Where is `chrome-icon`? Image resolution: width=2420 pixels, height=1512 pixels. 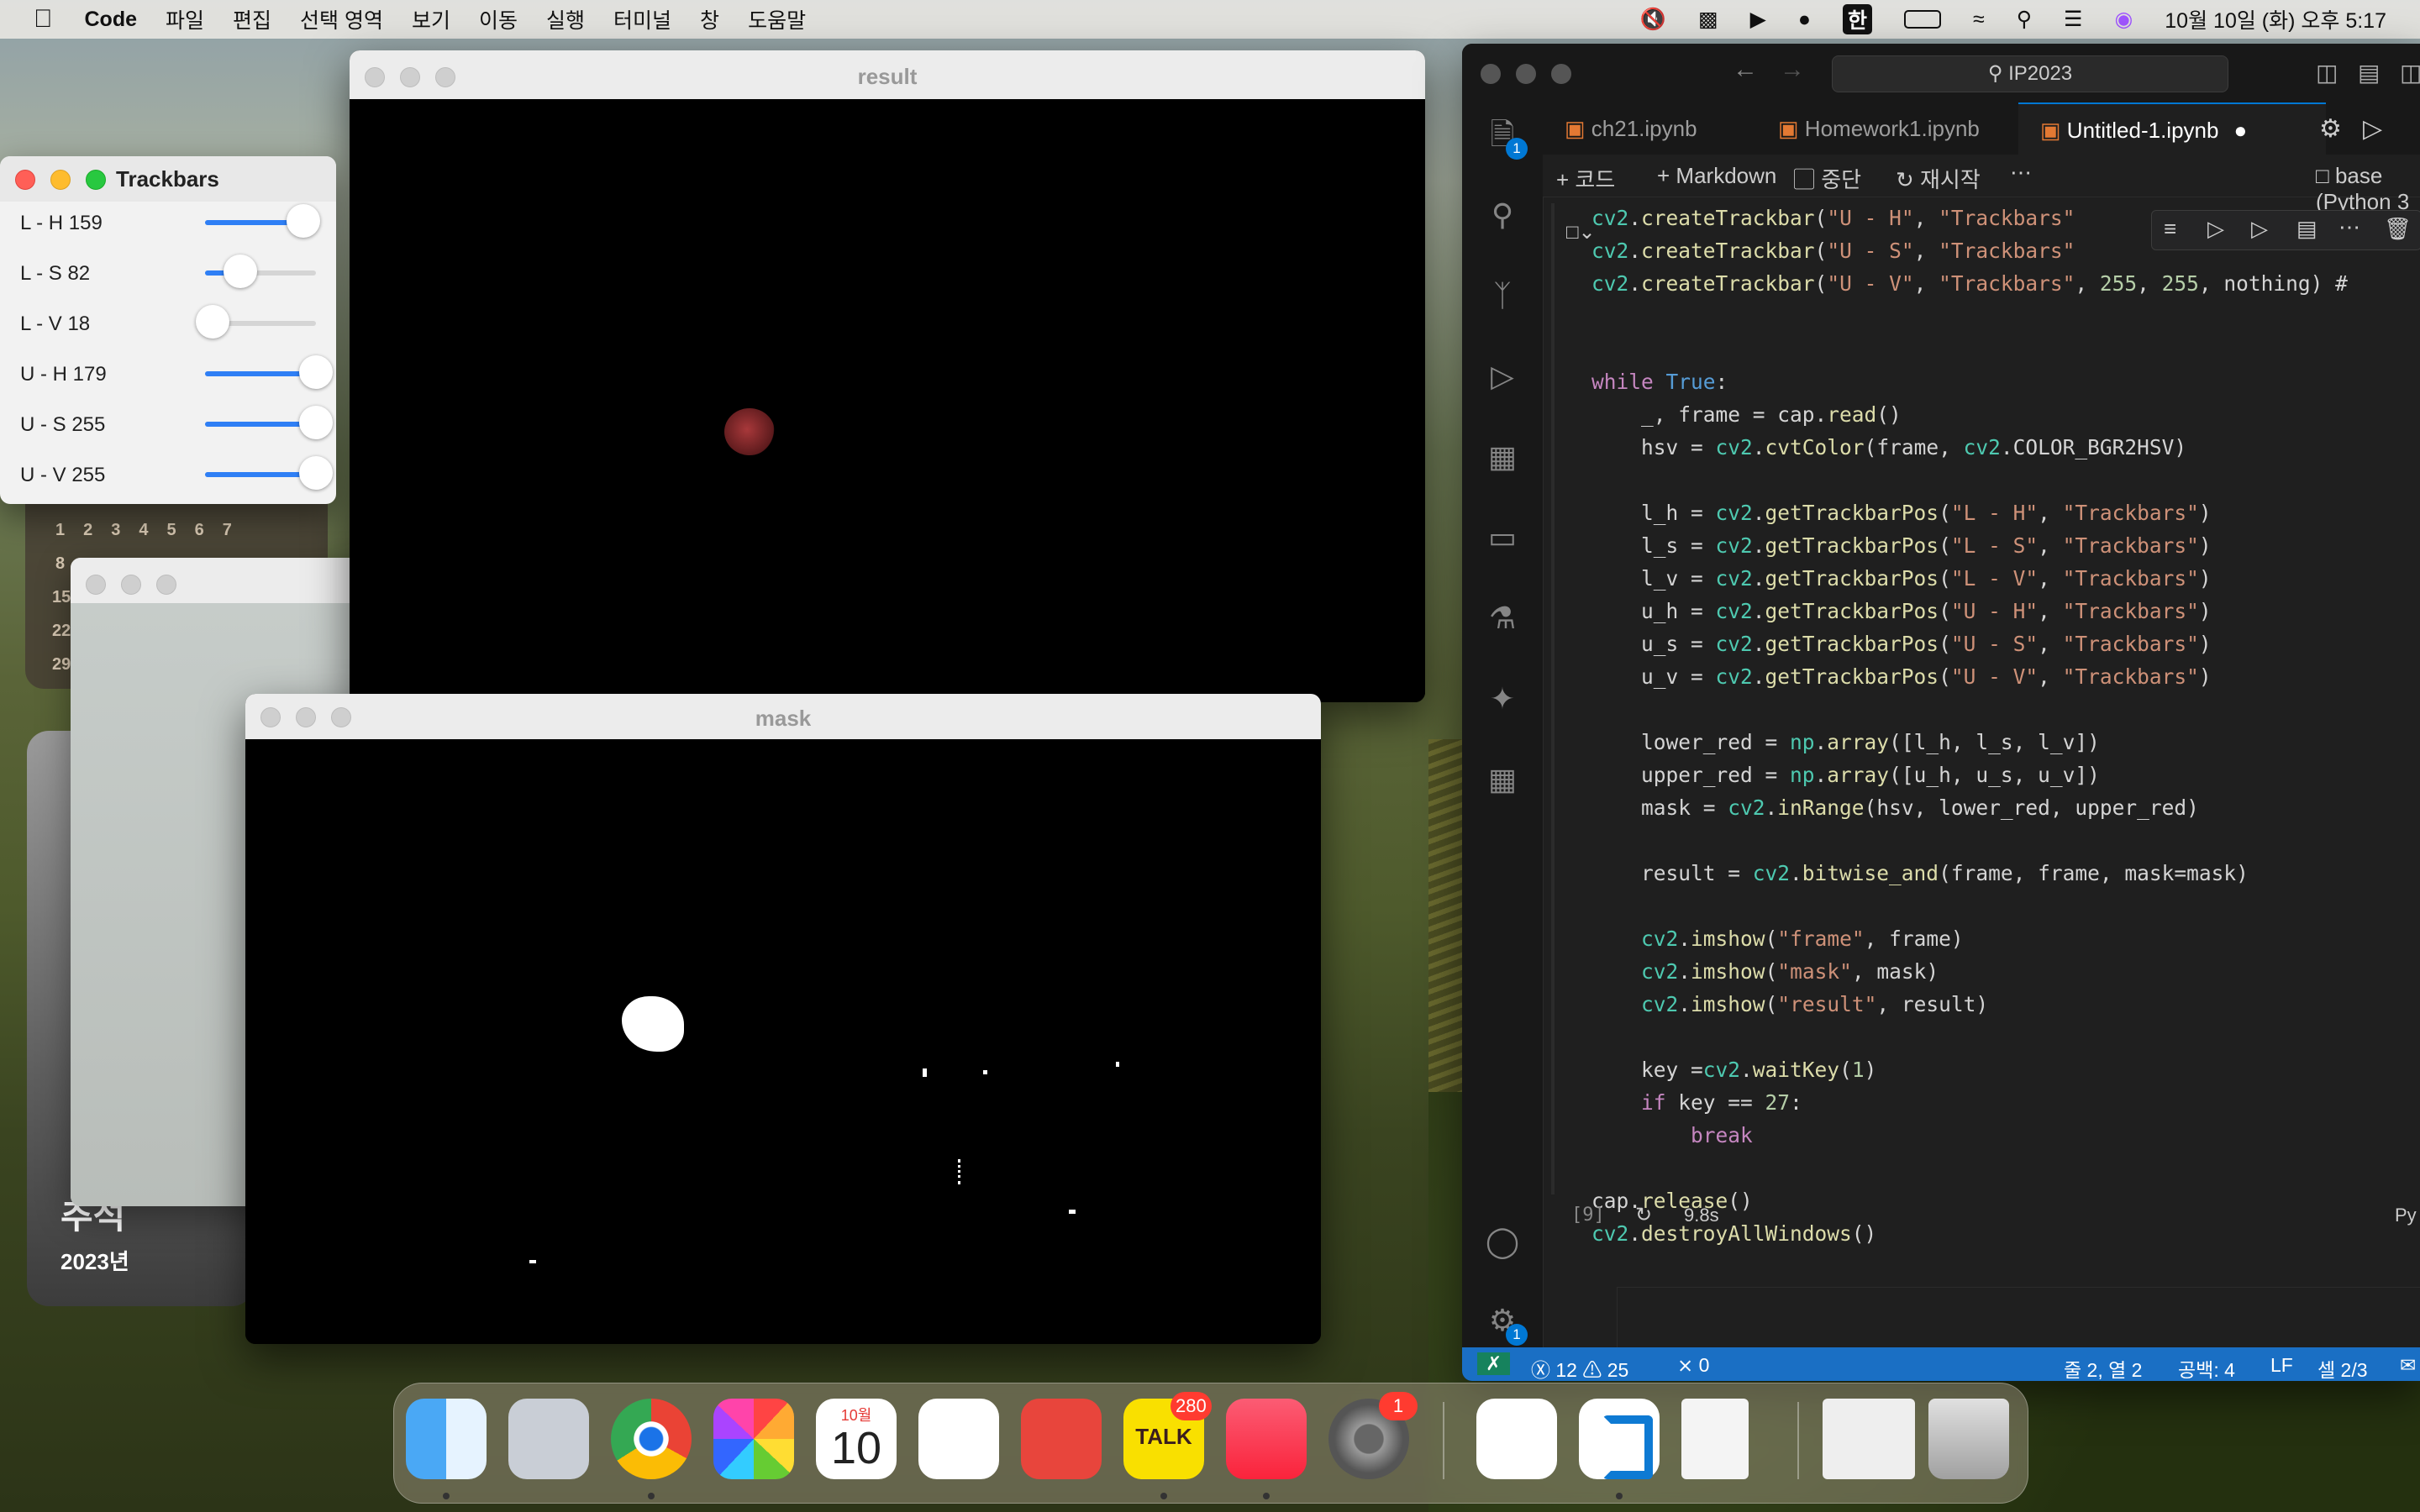 chrome-icon is located at coordinates (651, 1439).